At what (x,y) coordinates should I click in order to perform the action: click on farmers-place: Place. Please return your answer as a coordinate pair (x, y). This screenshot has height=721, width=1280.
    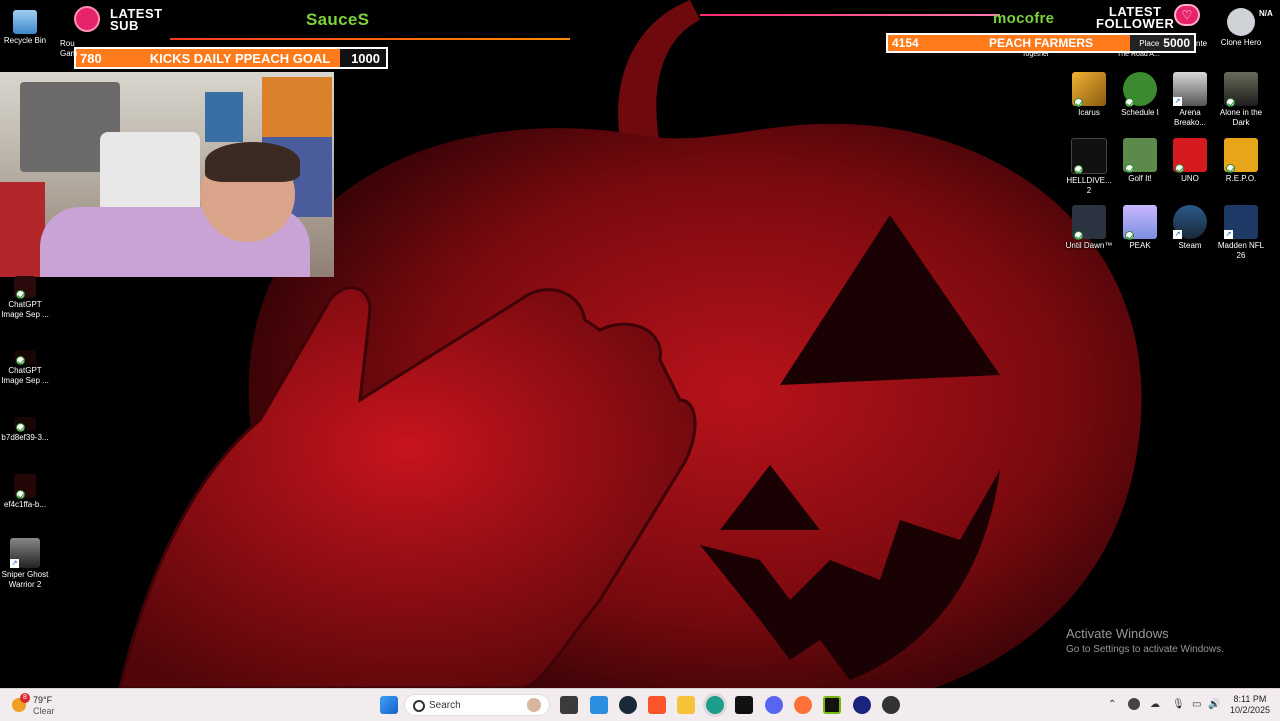
    Looking at the image, I should click on (1149, 43).